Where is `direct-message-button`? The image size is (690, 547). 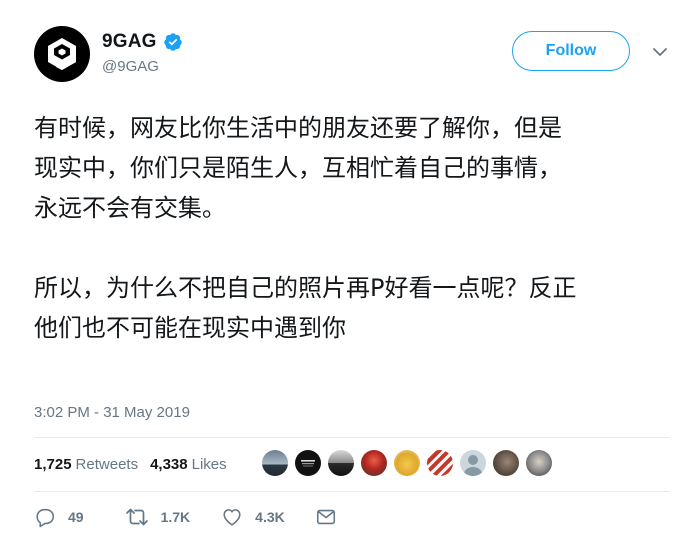
direct-message-button is located at coordinates (326, 517).